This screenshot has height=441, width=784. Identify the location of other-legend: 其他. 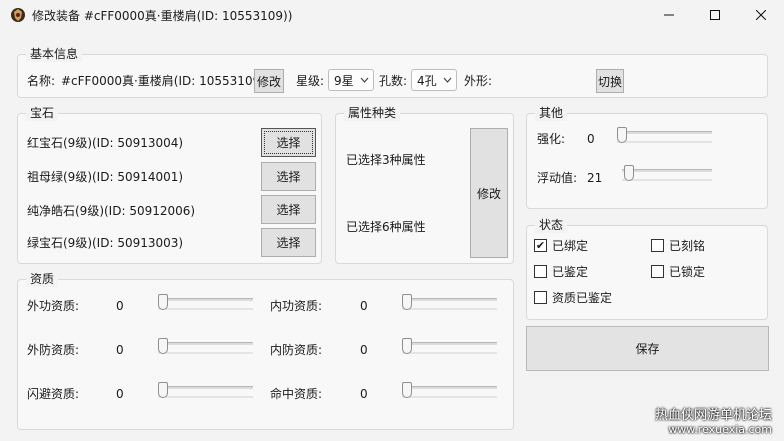
(551, 113).